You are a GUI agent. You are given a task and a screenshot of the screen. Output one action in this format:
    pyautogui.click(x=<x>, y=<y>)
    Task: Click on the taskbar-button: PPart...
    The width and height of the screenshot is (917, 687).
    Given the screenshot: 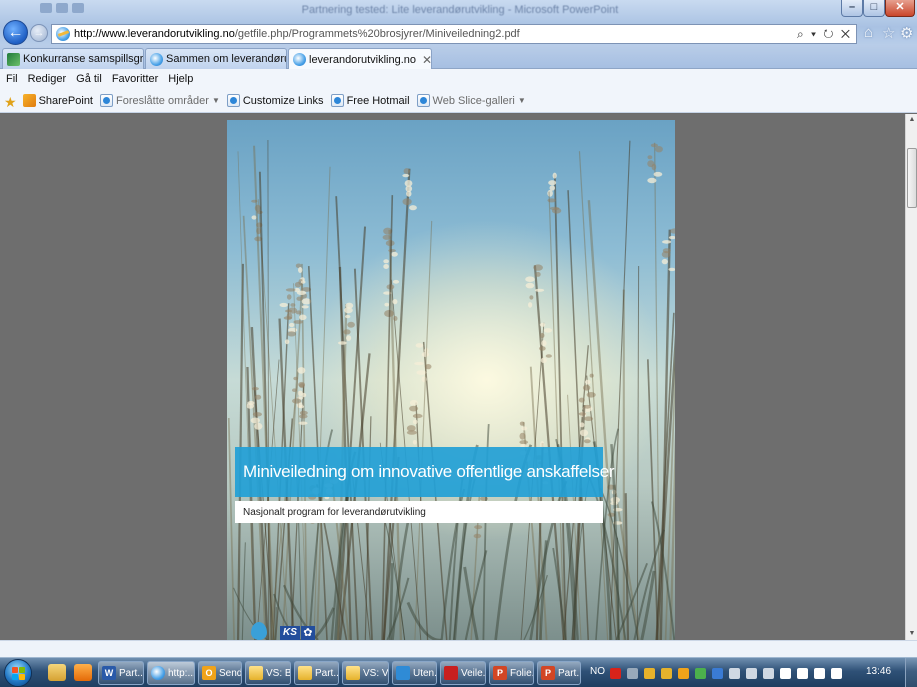 What is the action you would take?
    pyautogui.click(x=559, y=673)
    